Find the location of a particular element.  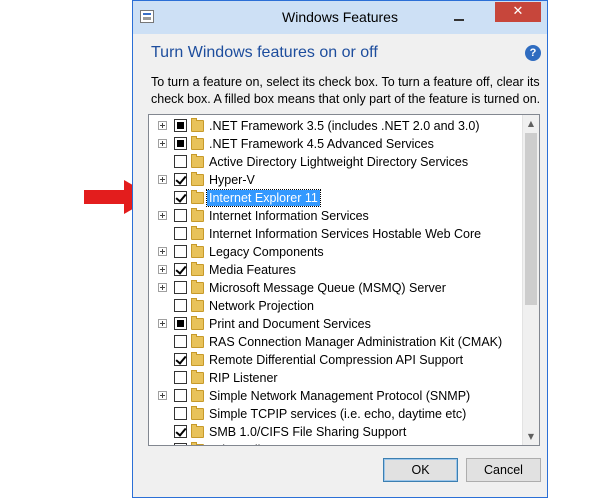

feature-row: Hyper-V is located at coordinates (334, 180).